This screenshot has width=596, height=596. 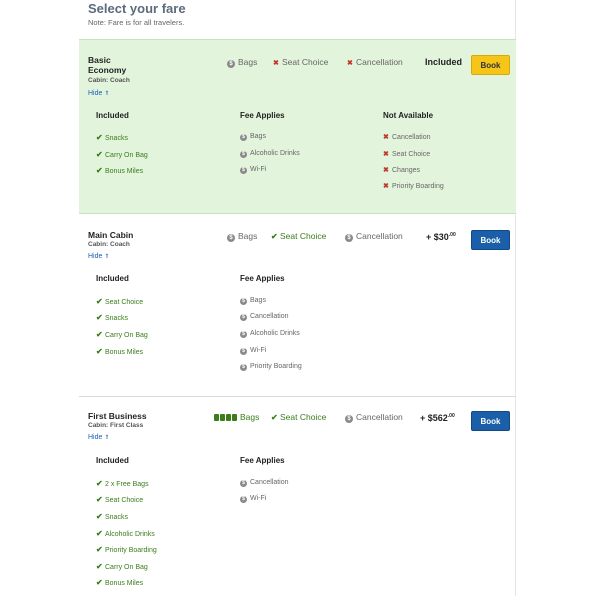 I want to click on list-item: ✖ Seat Choice, so click(x=407, y=154).